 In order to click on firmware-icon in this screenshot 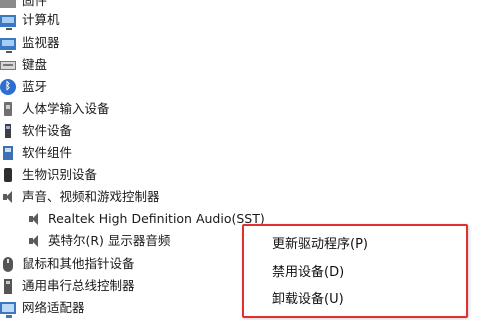, I will do `click(8, 4)`.